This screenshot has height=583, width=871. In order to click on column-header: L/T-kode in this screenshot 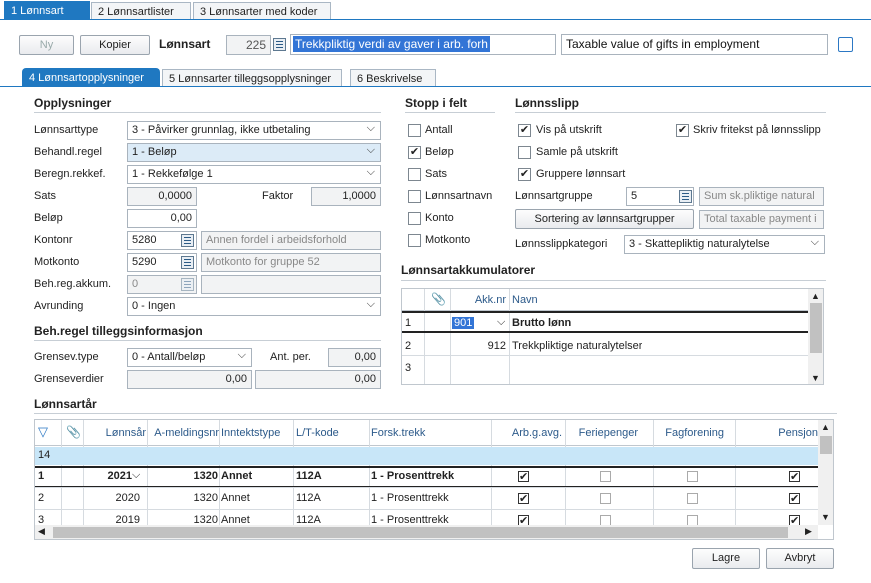, I will do `click(331, 433)`.